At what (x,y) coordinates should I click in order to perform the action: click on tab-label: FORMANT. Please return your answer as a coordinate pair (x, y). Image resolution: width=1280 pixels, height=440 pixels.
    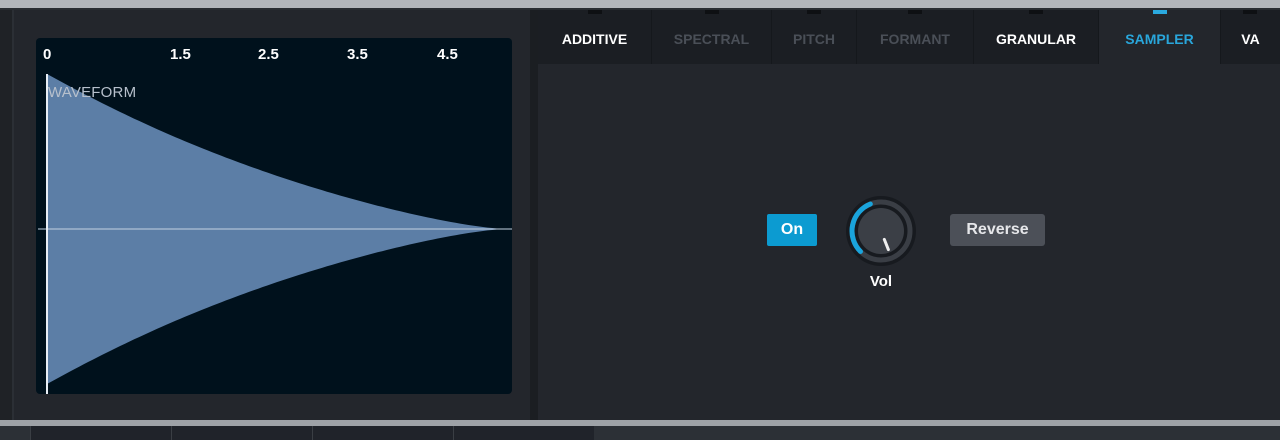
    Looking at the image, I should click on (915, 39).